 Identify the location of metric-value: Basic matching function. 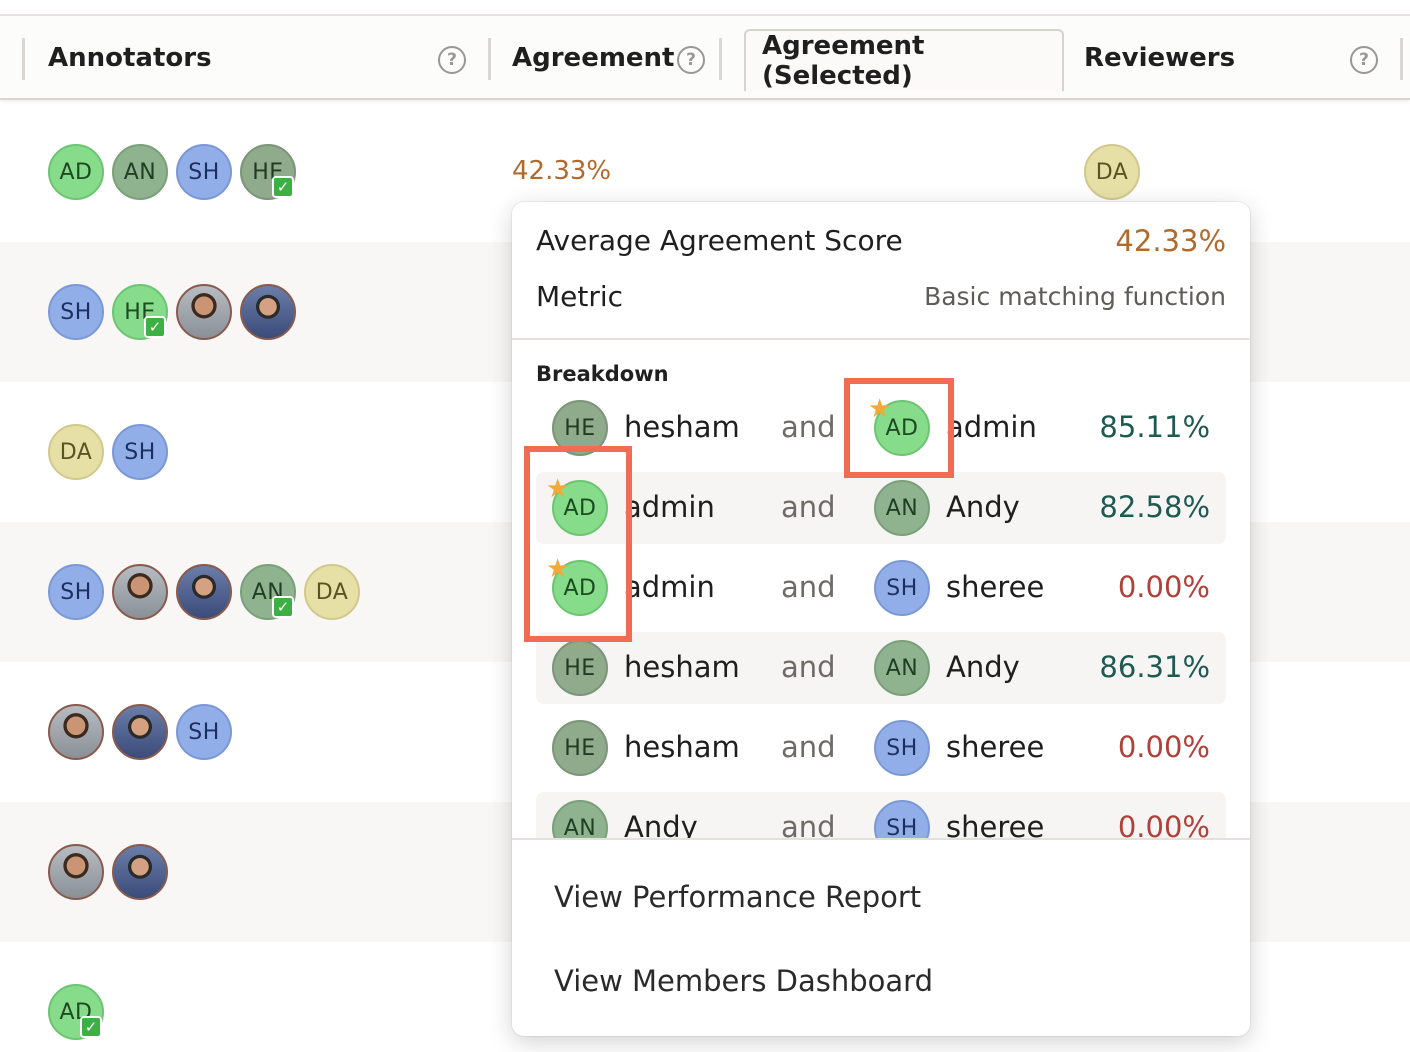
(1075, 296).